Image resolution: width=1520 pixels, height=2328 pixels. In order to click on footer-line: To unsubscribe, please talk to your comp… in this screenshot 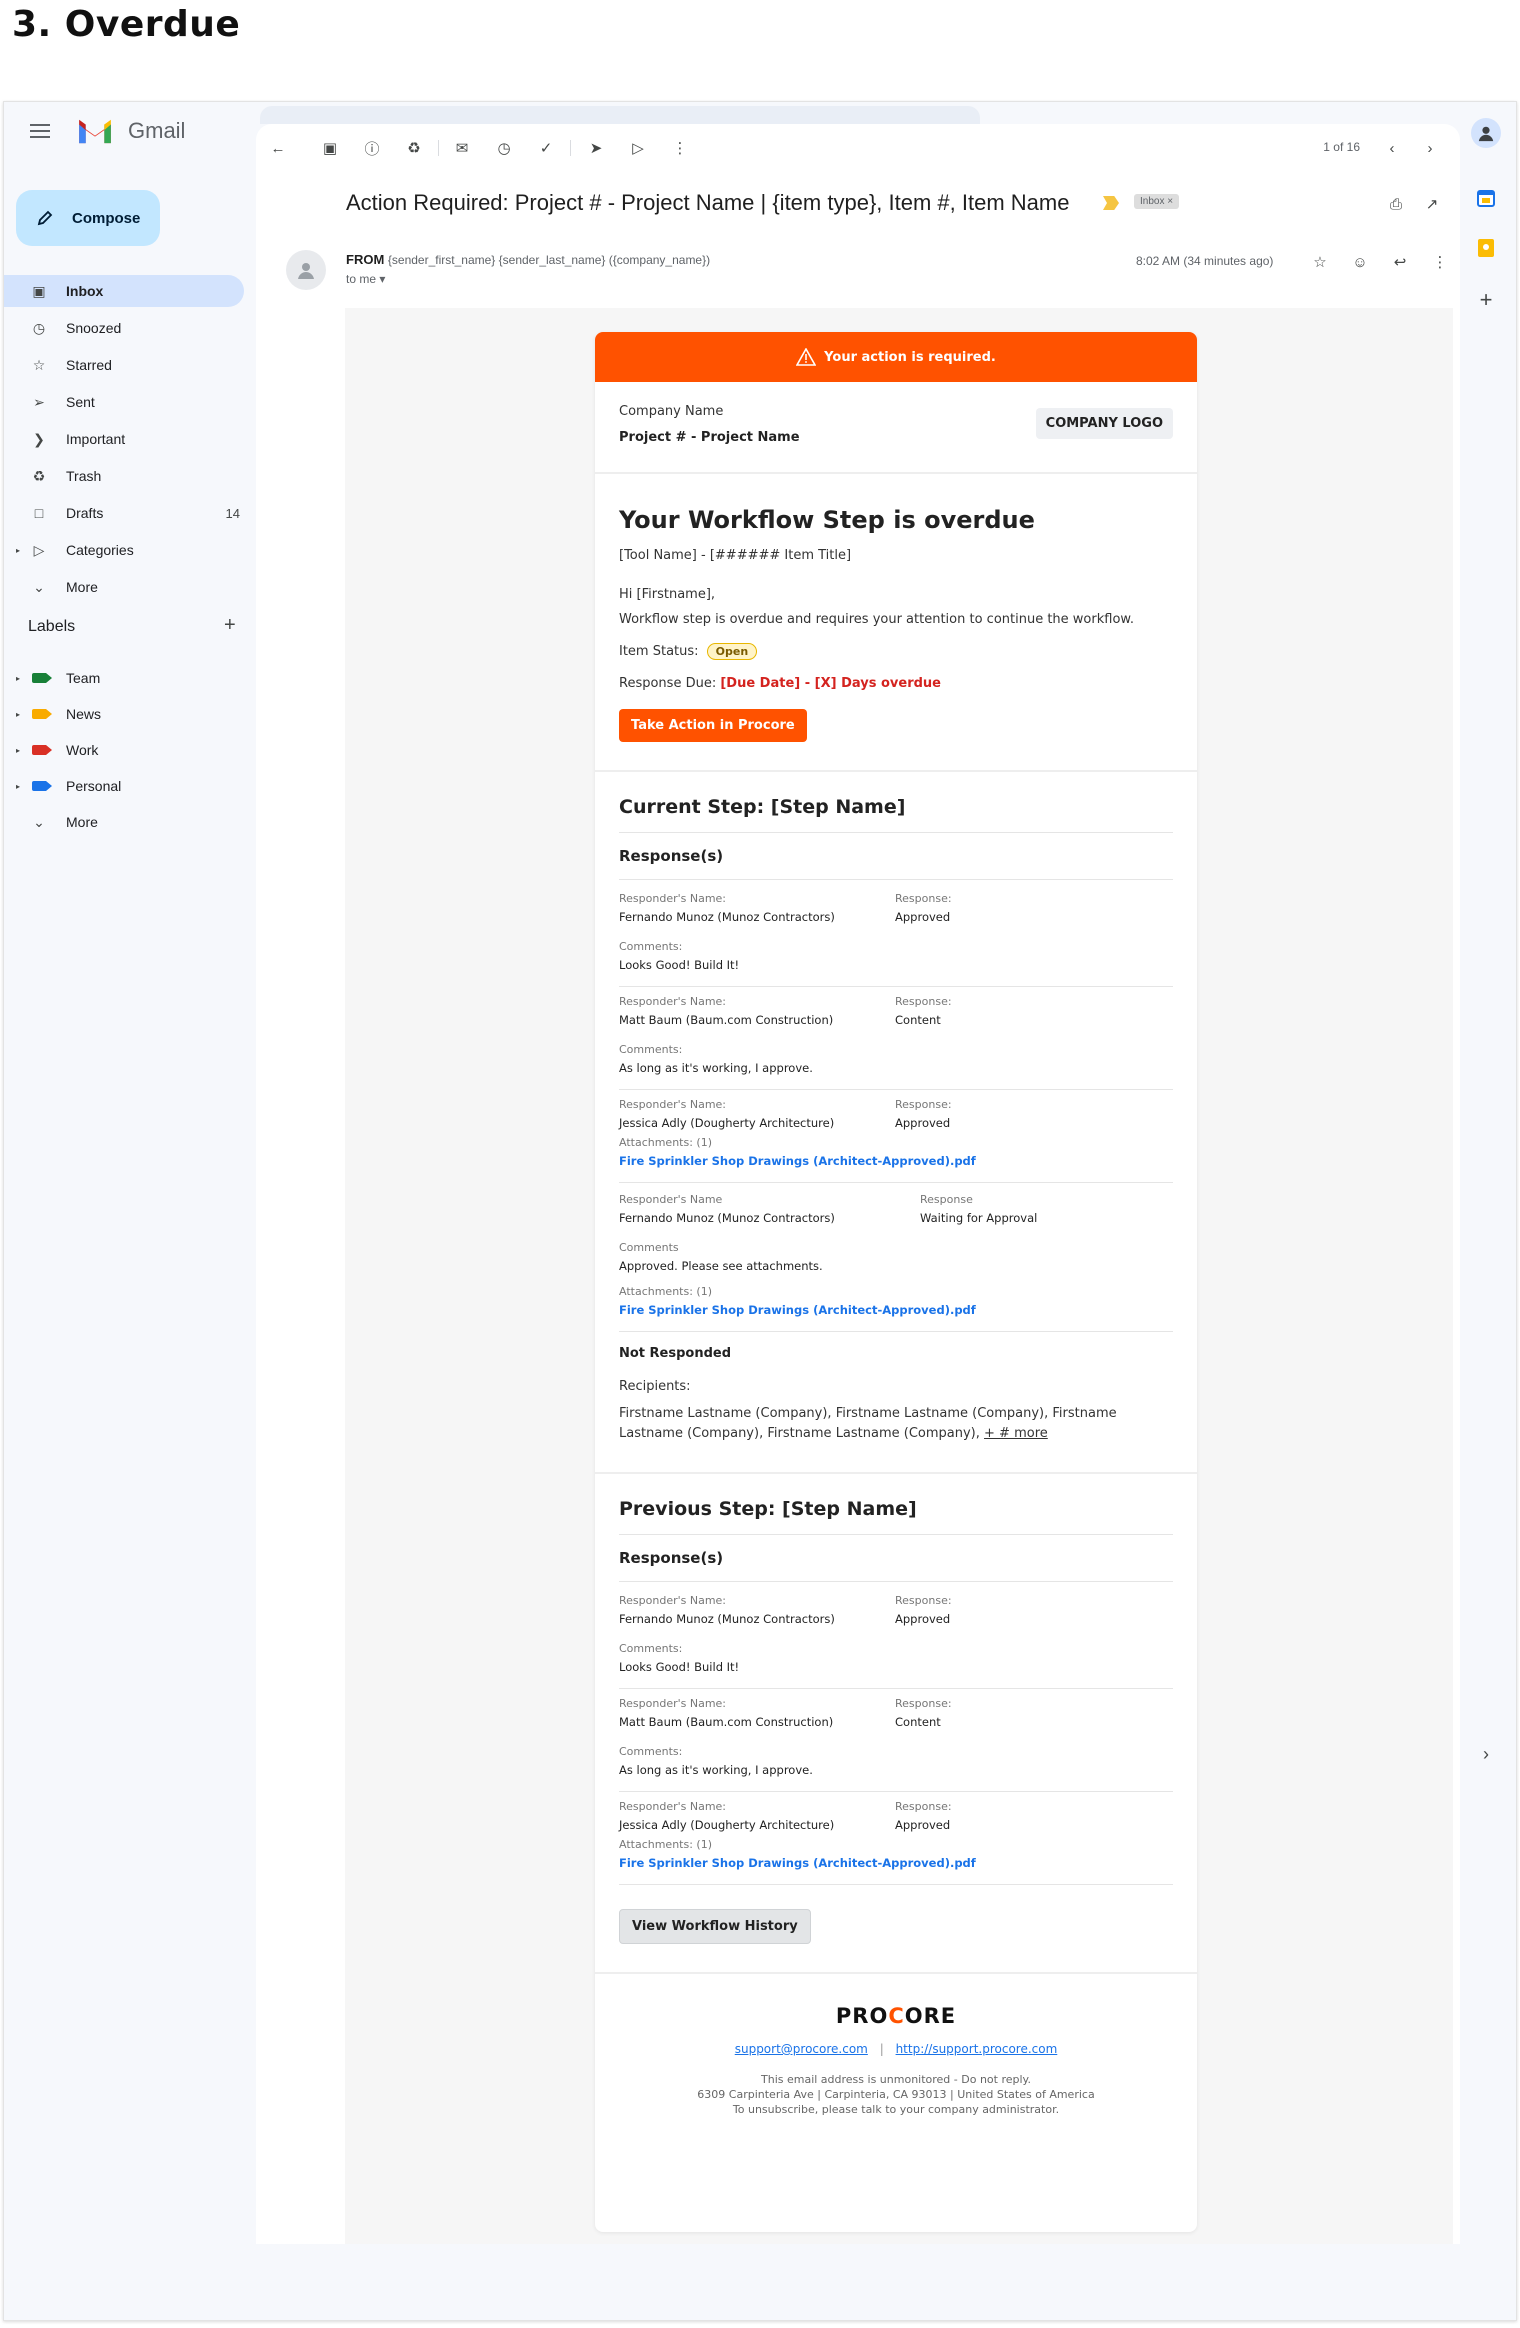, I will do `click(896, 2109)`.